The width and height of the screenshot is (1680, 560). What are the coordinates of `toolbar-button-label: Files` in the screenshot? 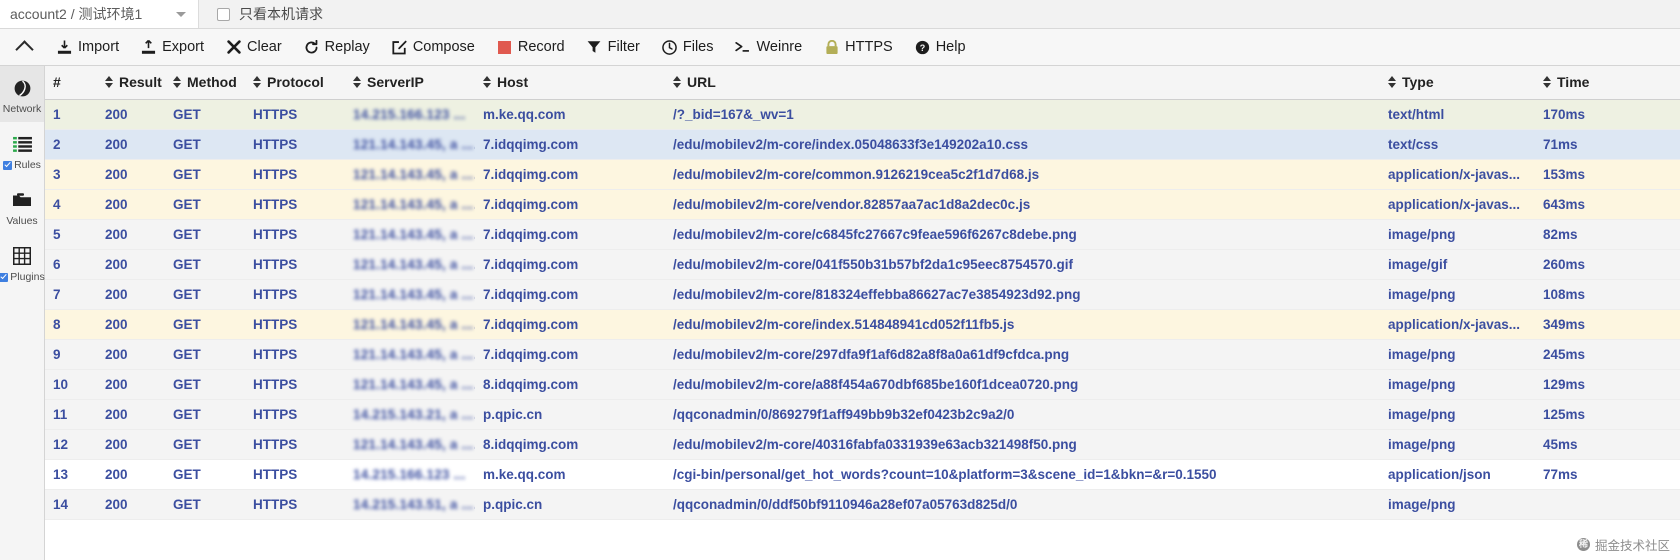 It's located at (698, 47).